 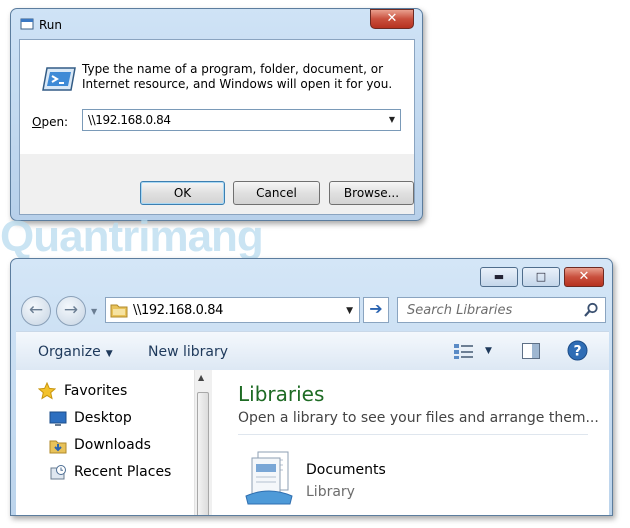 I want to click on nav-item-recent-places: Recent Places, so click(x=122, y=472).